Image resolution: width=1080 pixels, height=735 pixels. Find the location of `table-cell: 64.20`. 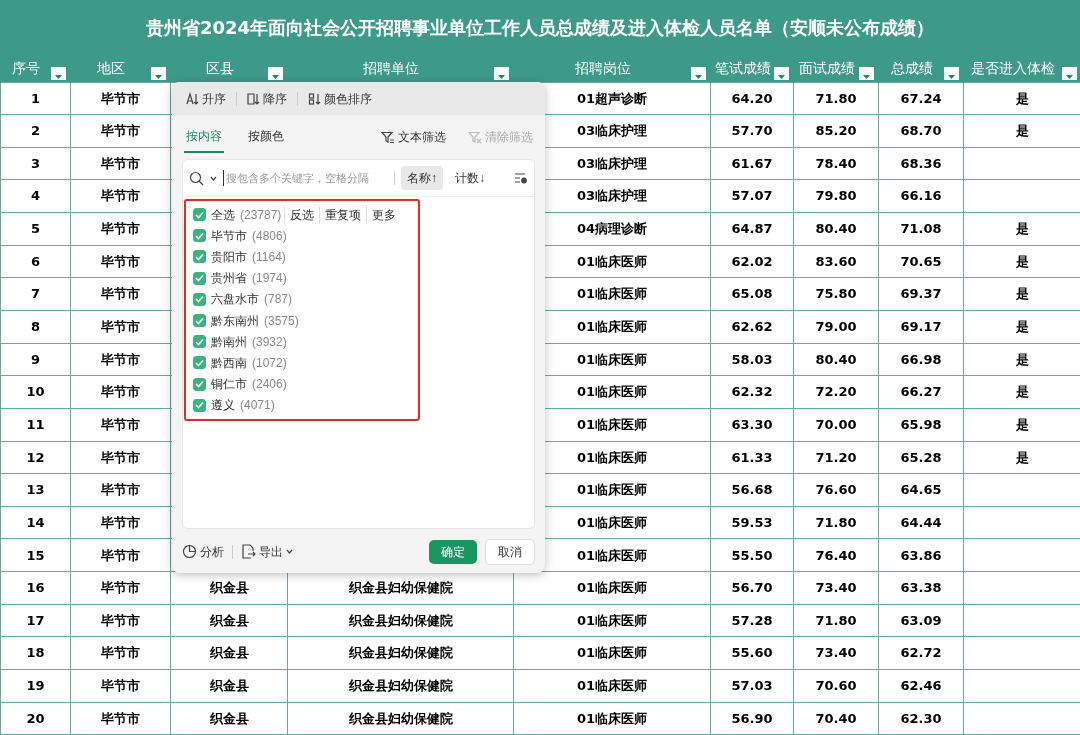

table-cell: 64.20 is located at coordinates (752, 98).